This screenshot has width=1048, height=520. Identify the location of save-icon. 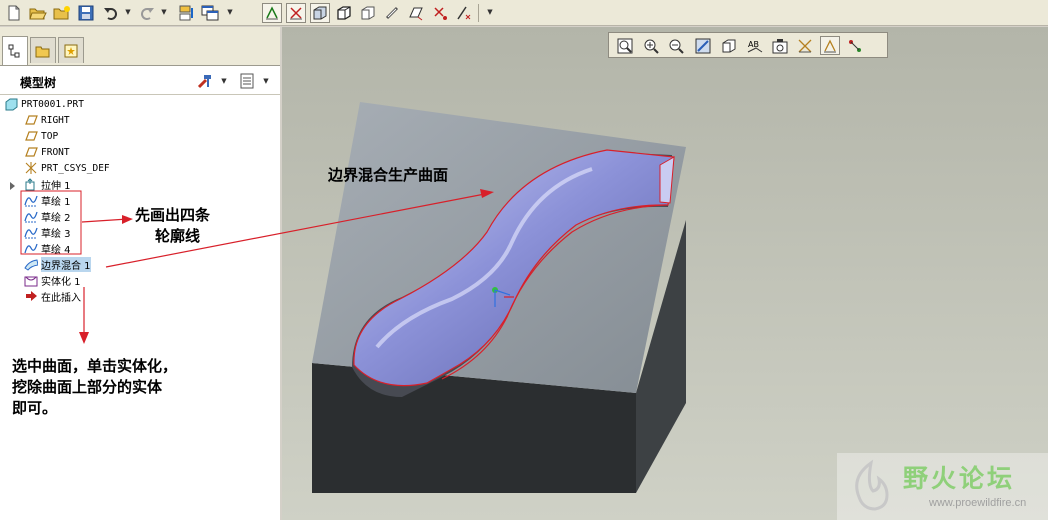
(86, 13).